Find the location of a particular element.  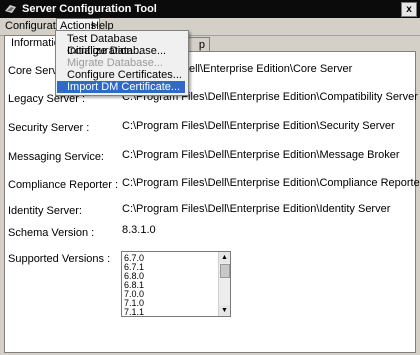

title-bar: Server Configuration Tool x is located at coordinates (210, 9).